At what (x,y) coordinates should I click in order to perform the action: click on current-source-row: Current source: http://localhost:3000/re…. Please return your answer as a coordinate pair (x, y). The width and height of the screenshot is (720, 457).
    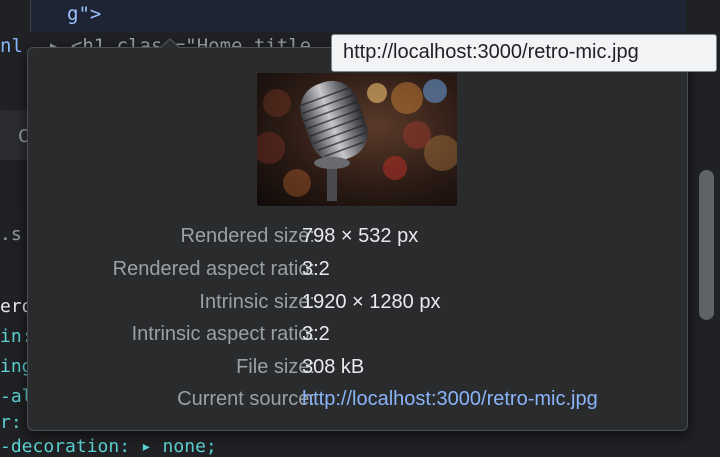
    Looking at the image, I should click on (357, 400).